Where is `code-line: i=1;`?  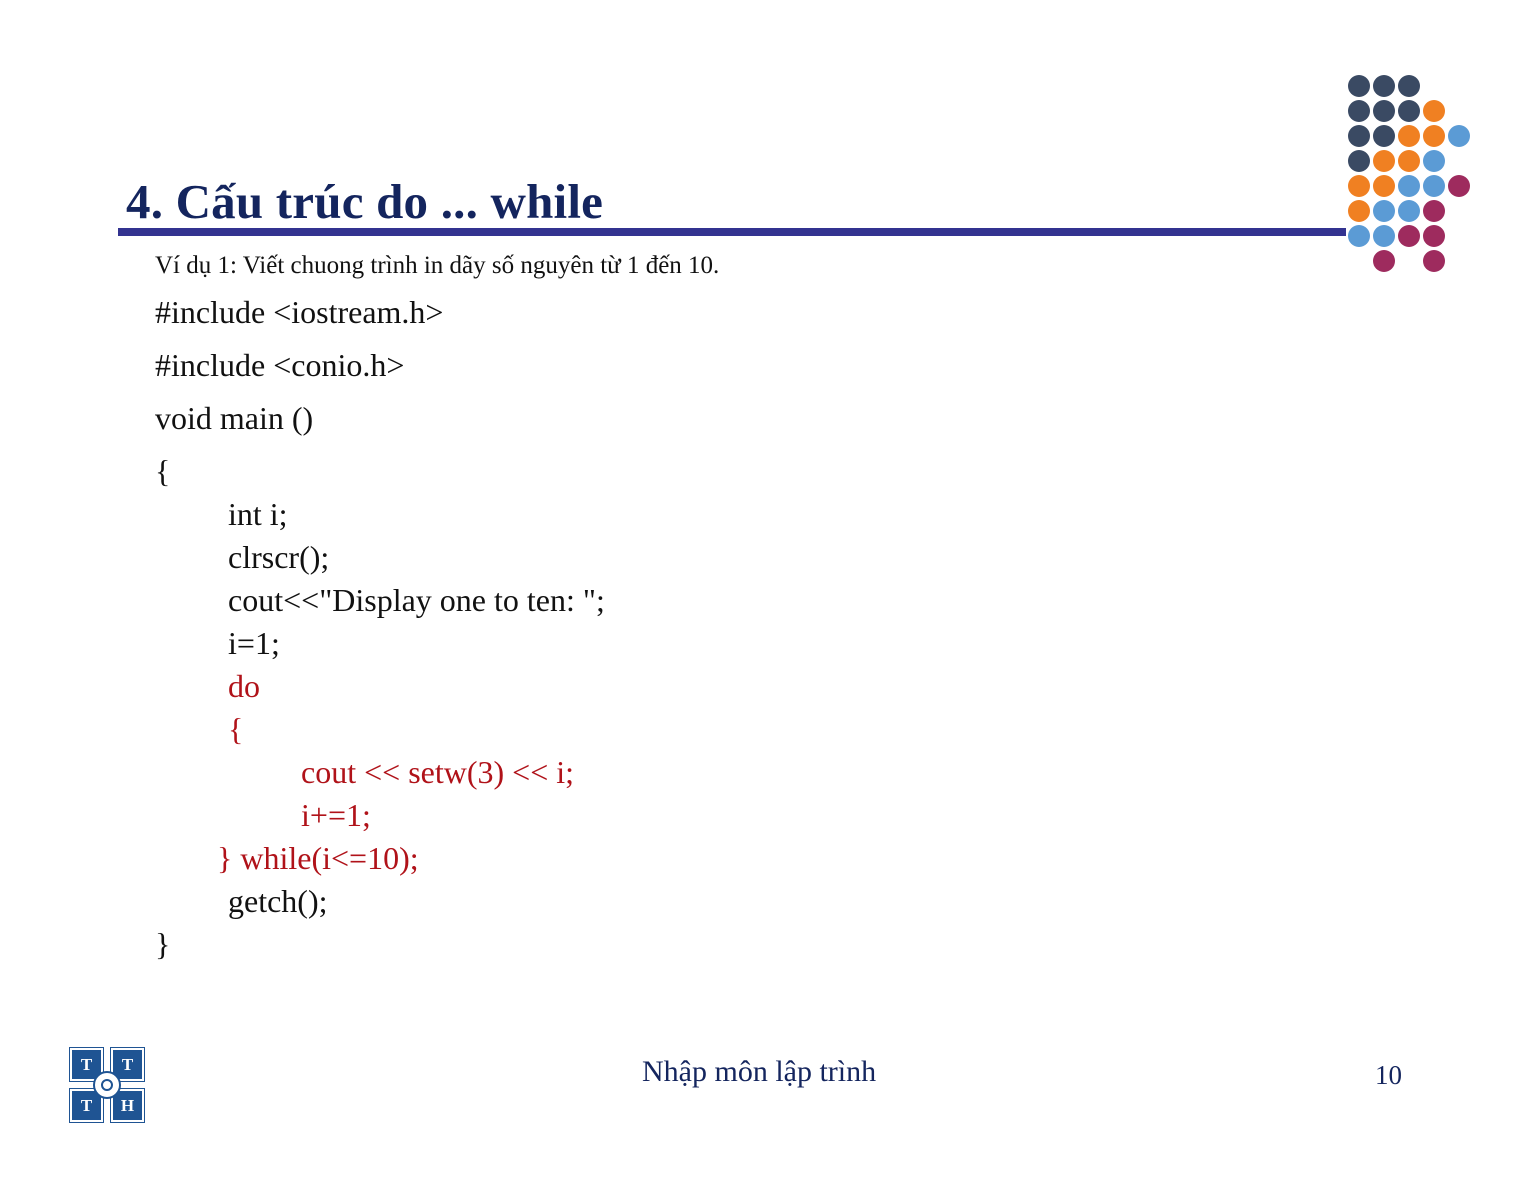
code-line: i=1; is located at coordinates (254, 643).